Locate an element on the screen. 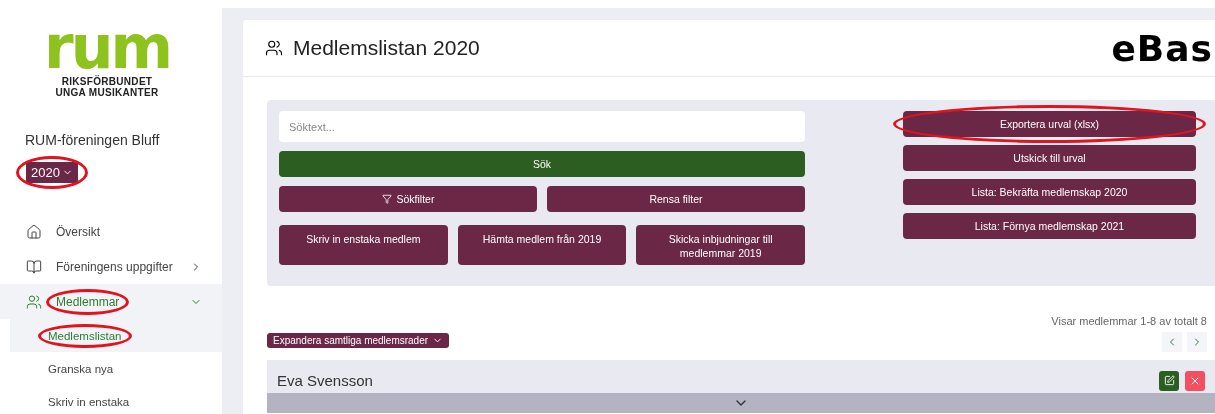 This screenshot has width=1215, height=414. nav-subitem: Skriv in enstaka is located at coordinates (116, 399).